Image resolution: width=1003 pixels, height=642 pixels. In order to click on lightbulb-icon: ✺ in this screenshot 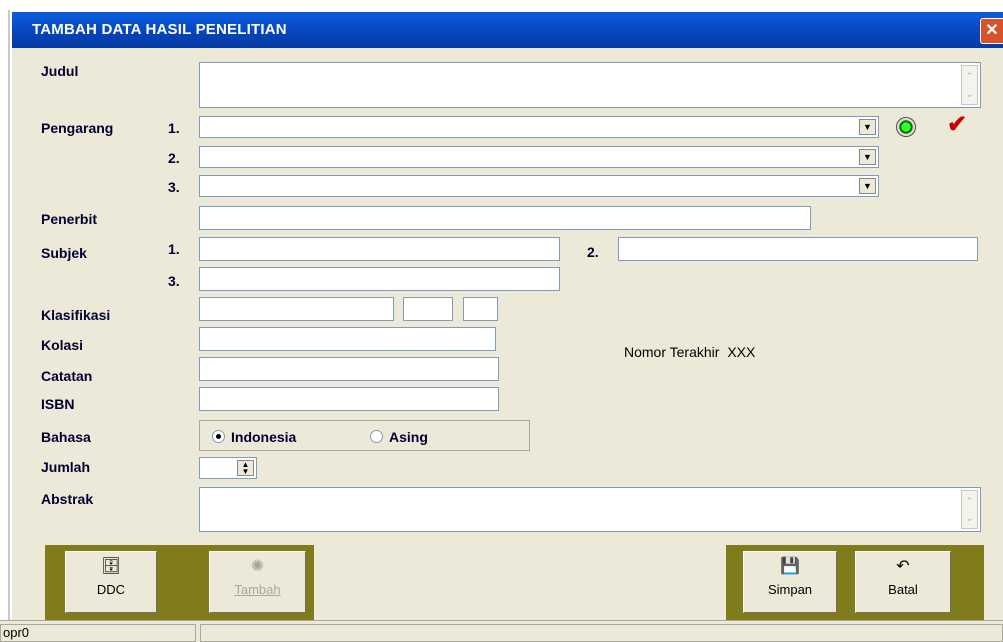, I will do `click(257, 566)`.